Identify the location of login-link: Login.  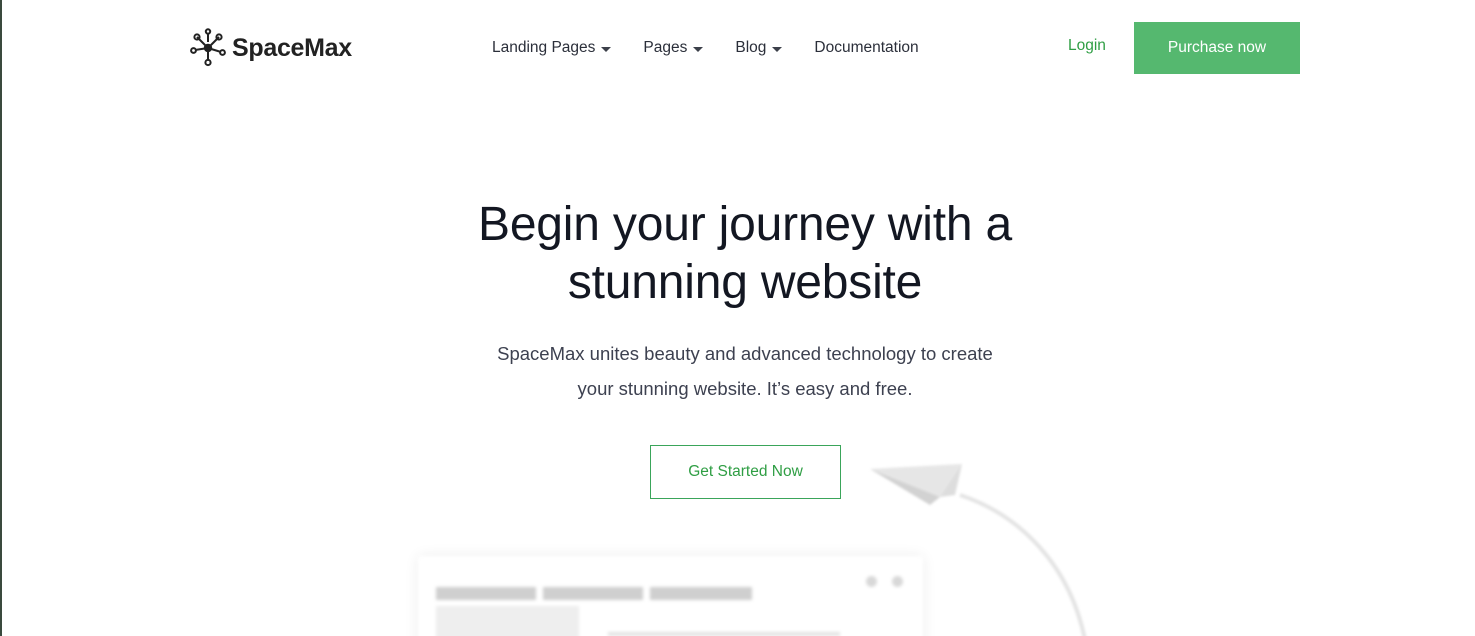
(1087, 46).